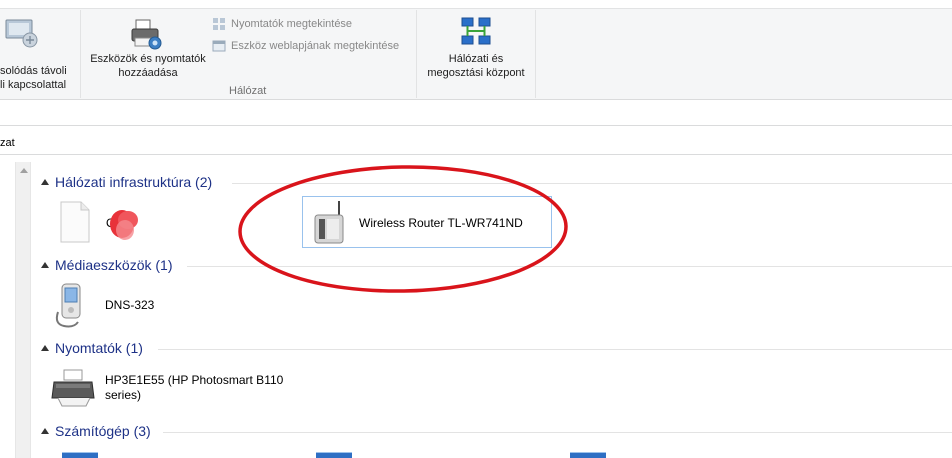 The height and width of the screenshot is (458, 952). What do you see at coordinates (33, 85) in the screenshot?
I see `remote-desktop-label-2: li kapcsolattal` at bounding box center [33, 85].